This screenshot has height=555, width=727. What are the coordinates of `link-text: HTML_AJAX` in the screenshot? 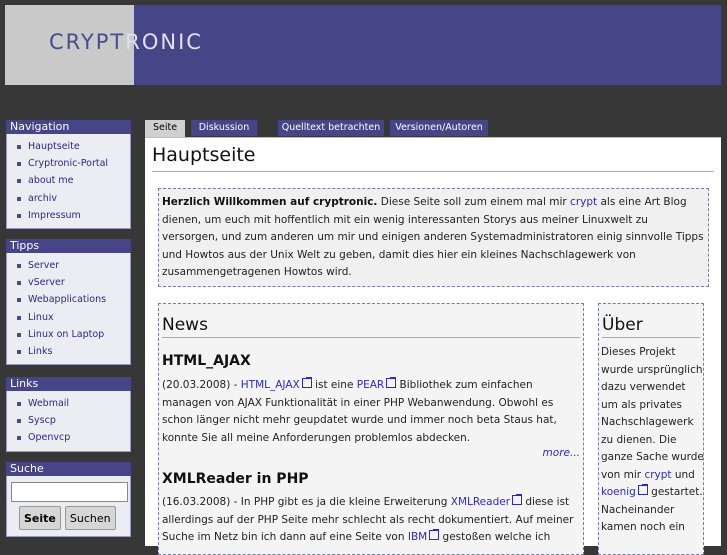 It's located at (270, 385).